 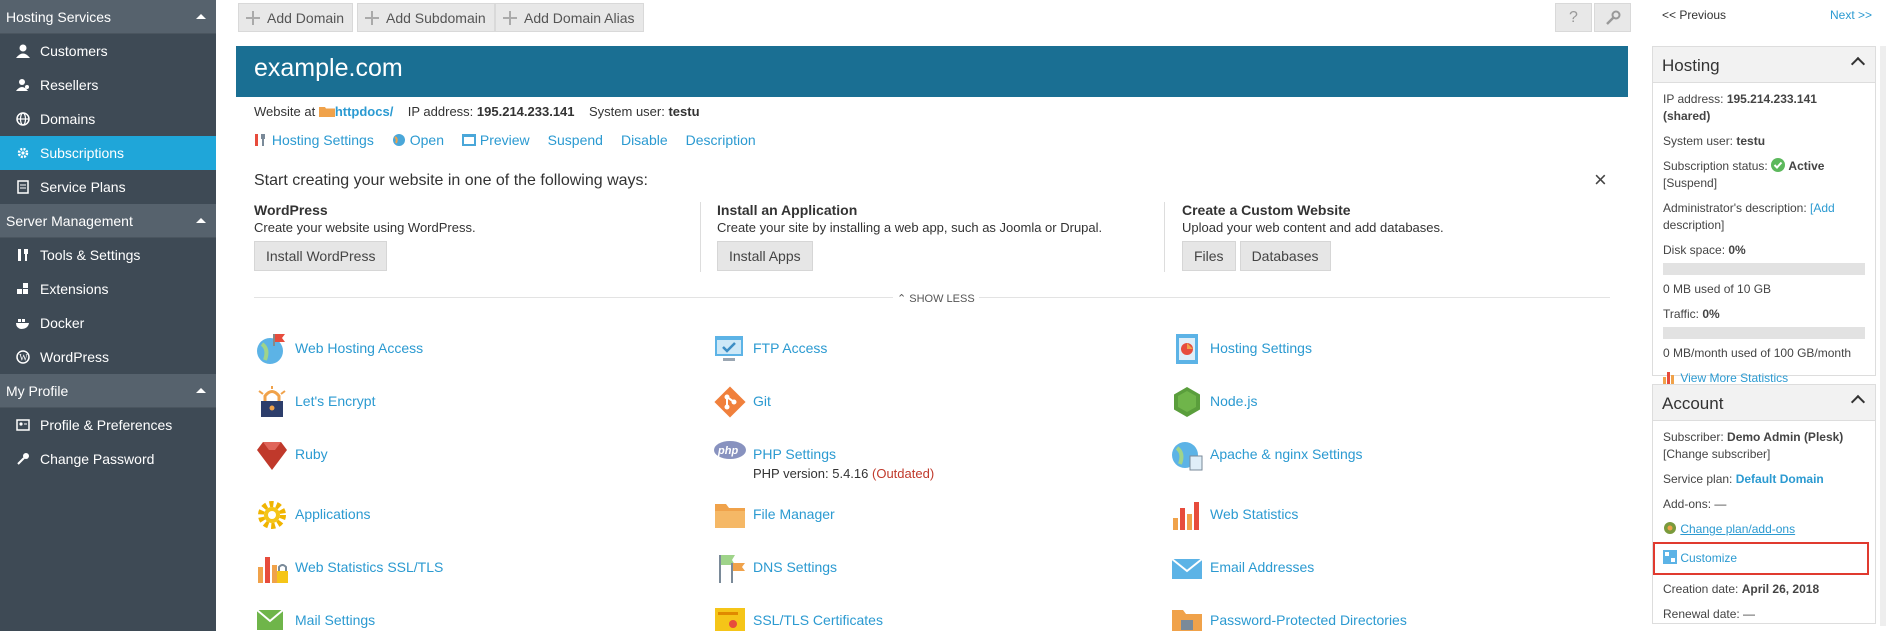 I want to click on next-link: Next >>, so click(x=1851, y=15).